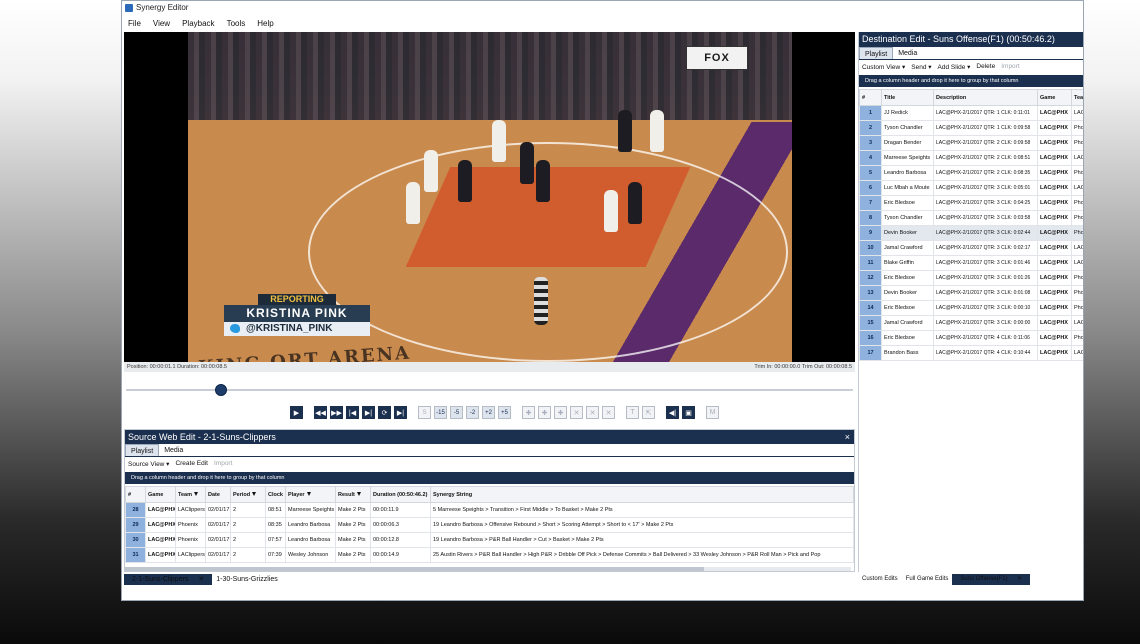 This screenshot has height=644, width=1140. What do you see at coordinates (384, 412) in the screenshot?
I see `loop-icon: ⟳` at bounding box center [384, 412].